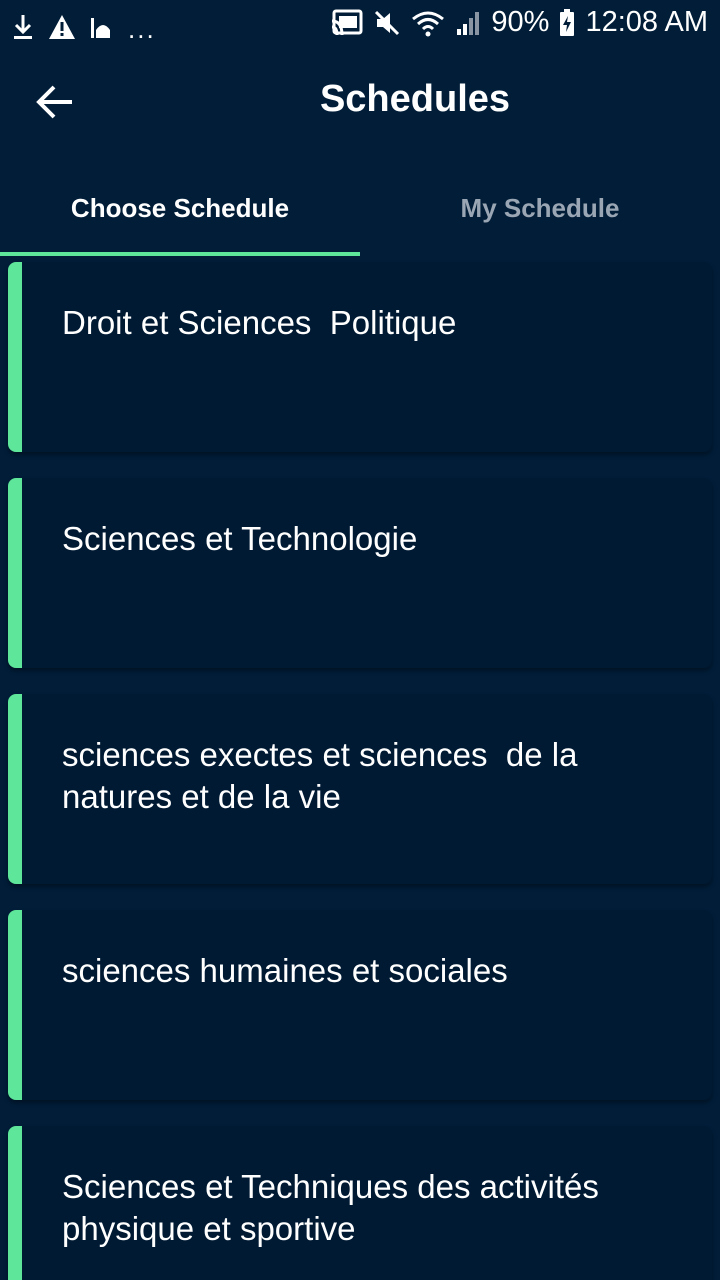  I want to click on battery-percentage: 90%, so click(520, 22).